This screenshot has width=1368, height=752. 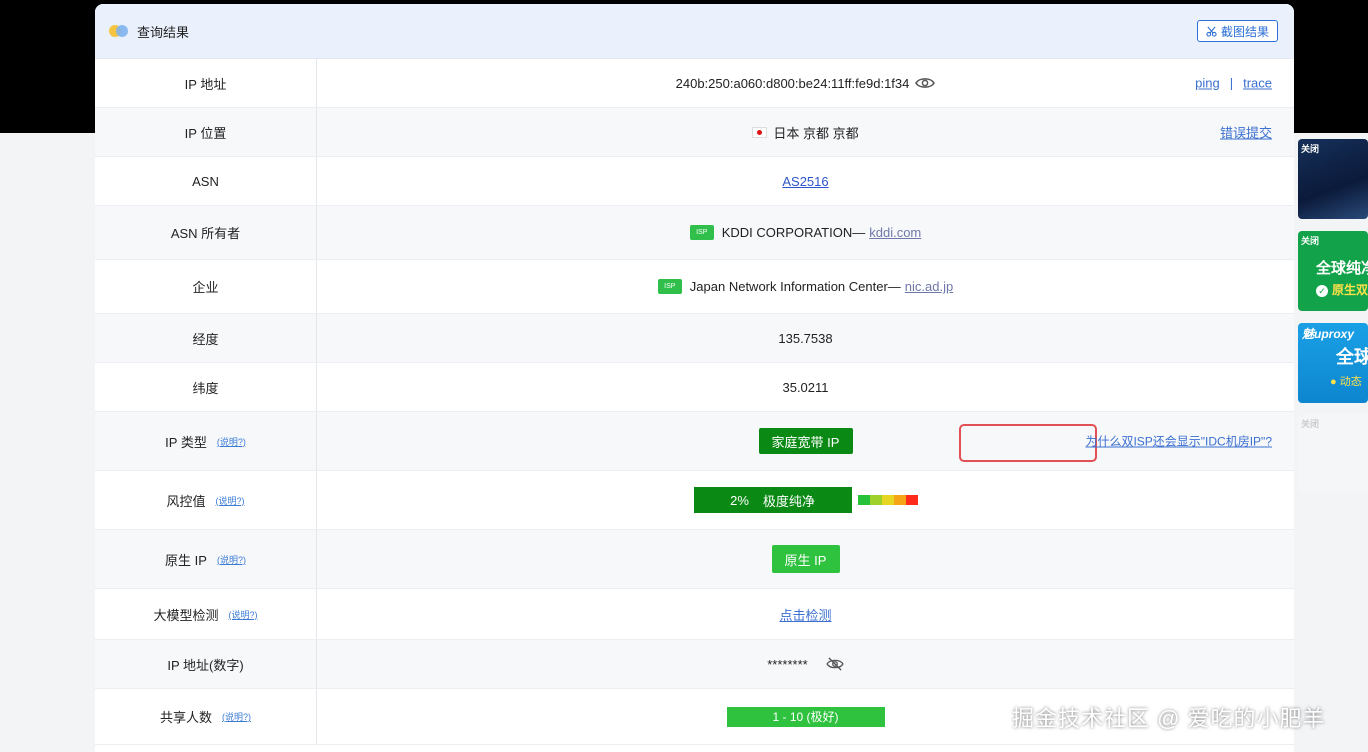 What do you see at coordinates (694, 132) in the screenshot?
I see `row-ip-location: IP 位置 日本 京都 京都 错误提交` at bounding box center [694, 132].